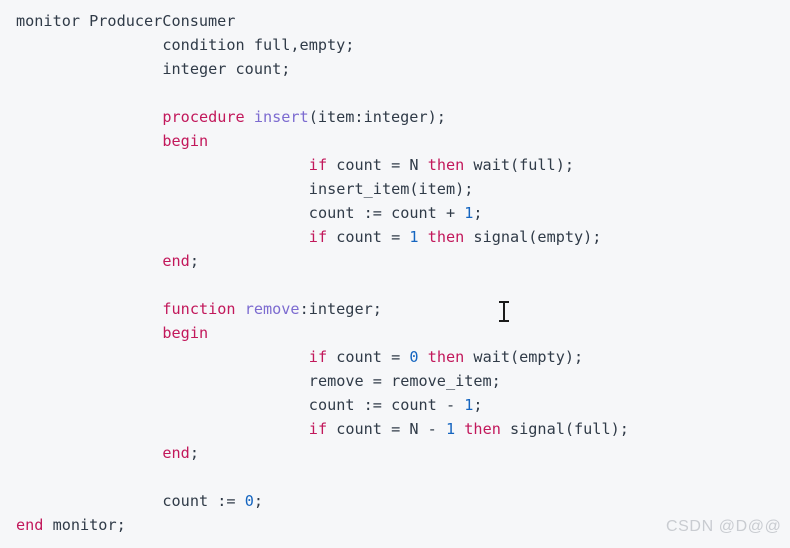  What do you see at coordinates (84, 525) in the screenshot?
I see `code-token-plain: monitor;` at bounding box center [84, 525].